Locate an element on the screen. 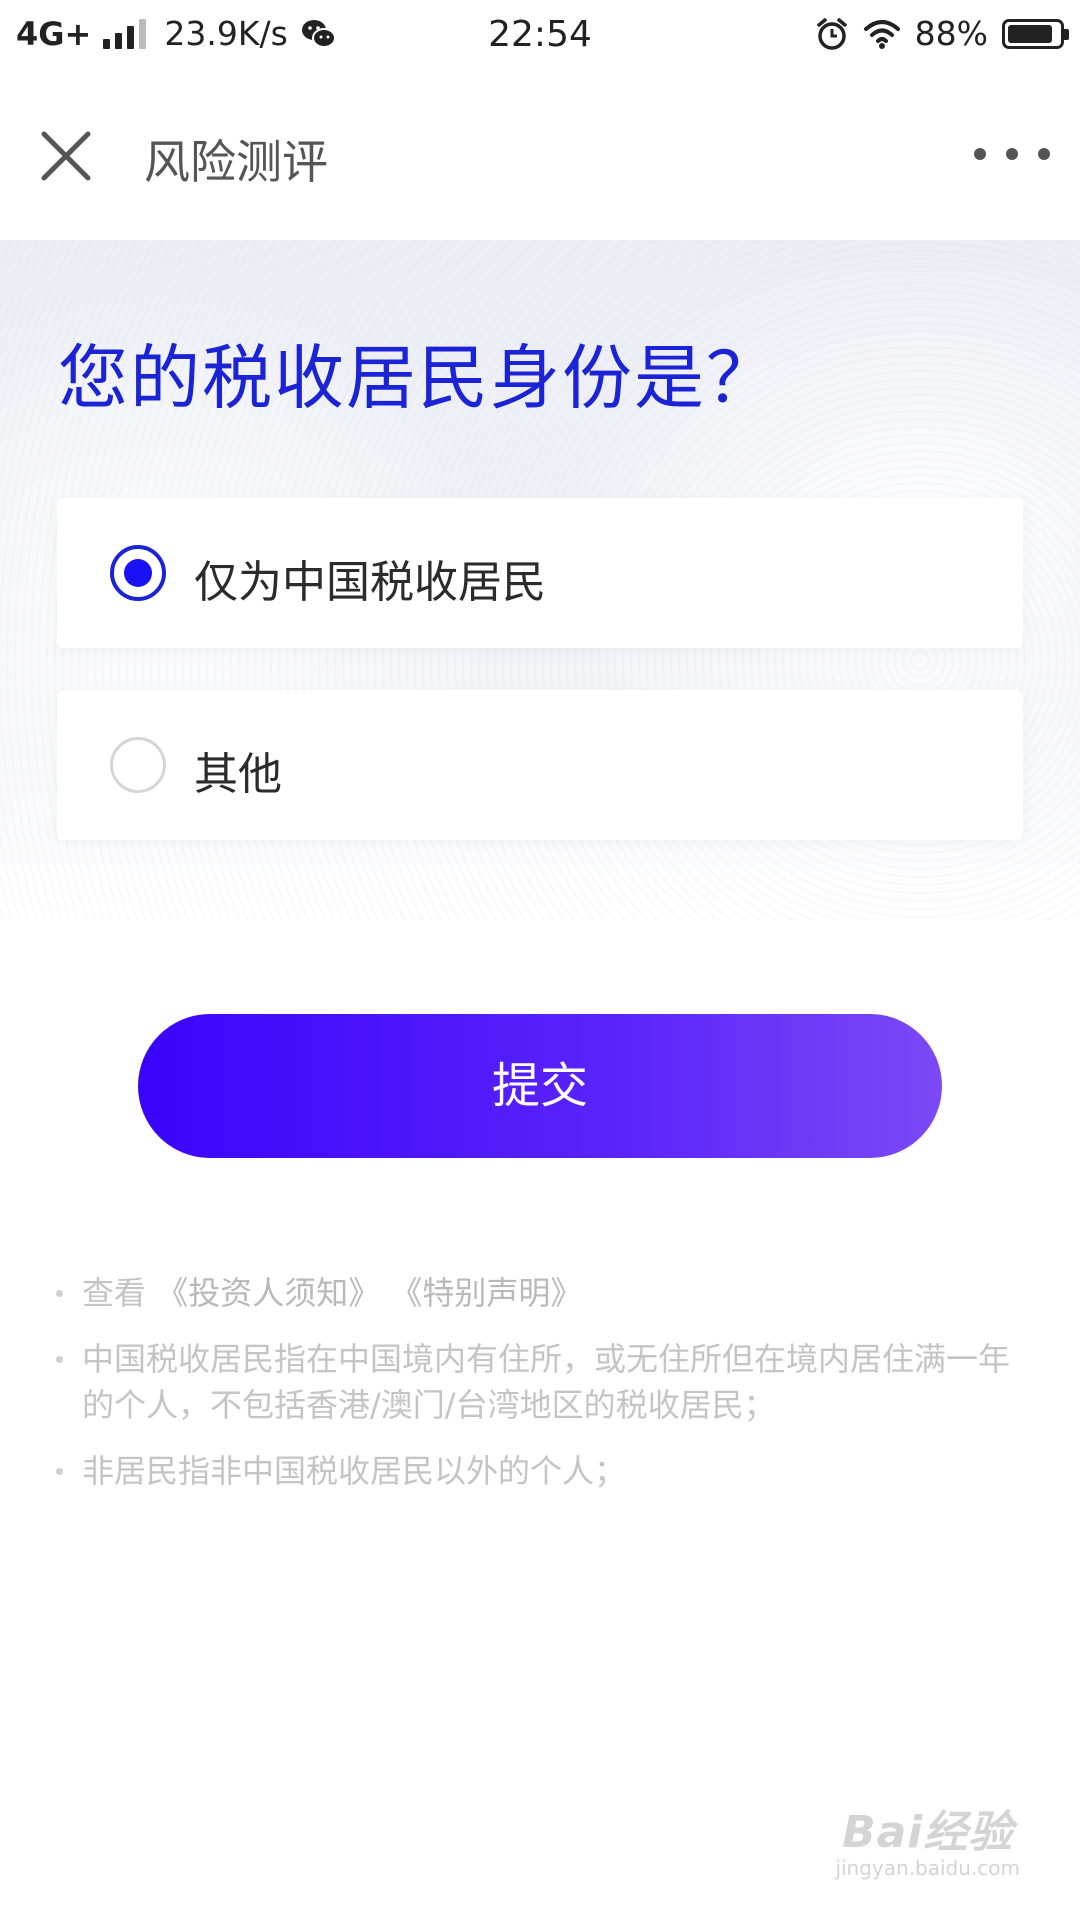 Image resolution: width=1080 pixels, height=1920 pixels. radio-unselected-icon is located at coordinates (138, 765).